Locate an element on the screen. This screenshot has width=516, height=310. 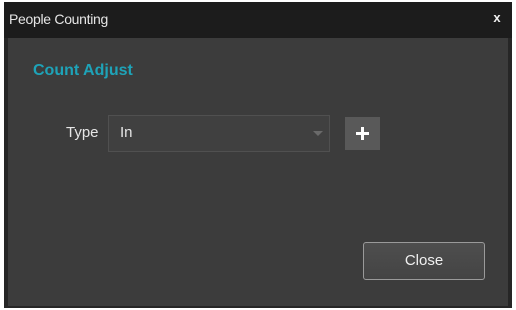
section-heading: Count Adjust is located at coordinates (83, 70).